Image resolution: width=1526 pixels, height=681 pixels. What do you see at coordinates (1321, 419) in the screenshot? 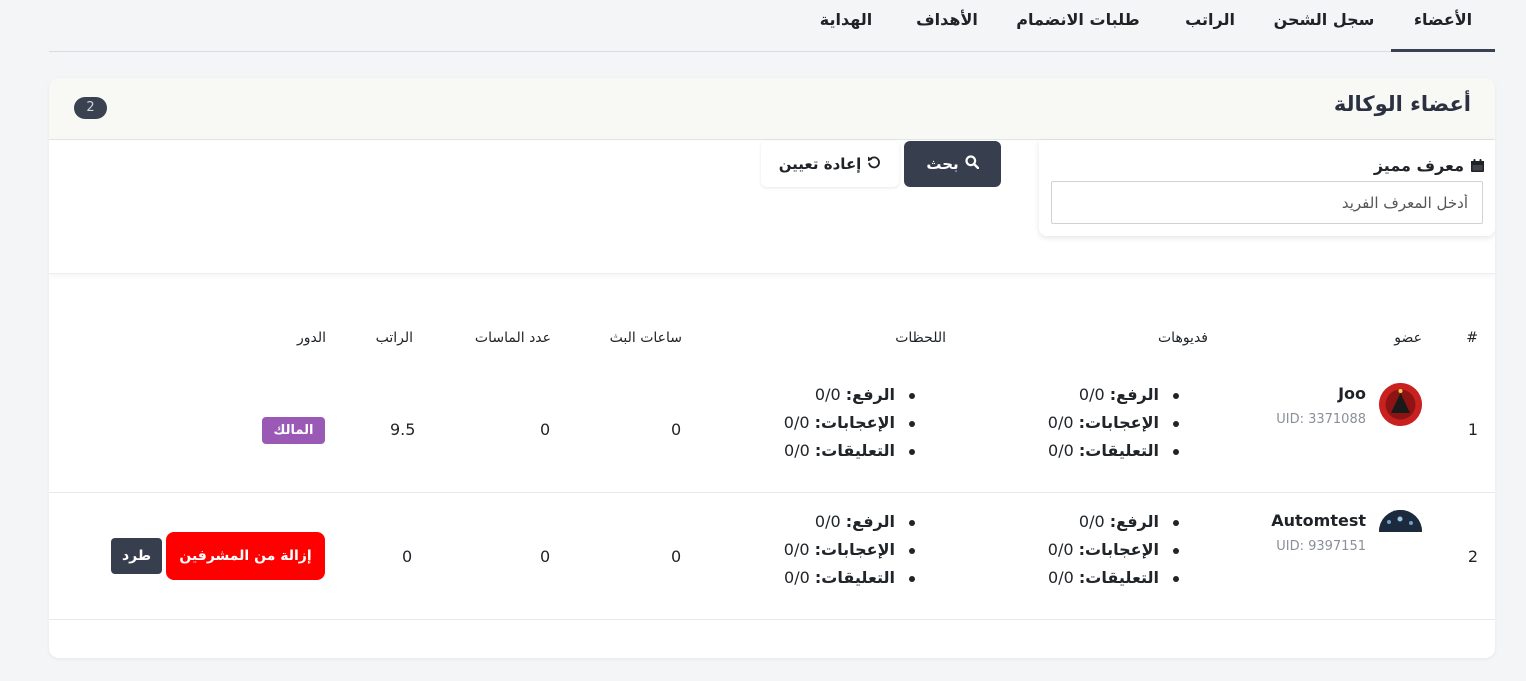
I see `member-uid: UID: 3371088` at bounding box center [1321, 419].